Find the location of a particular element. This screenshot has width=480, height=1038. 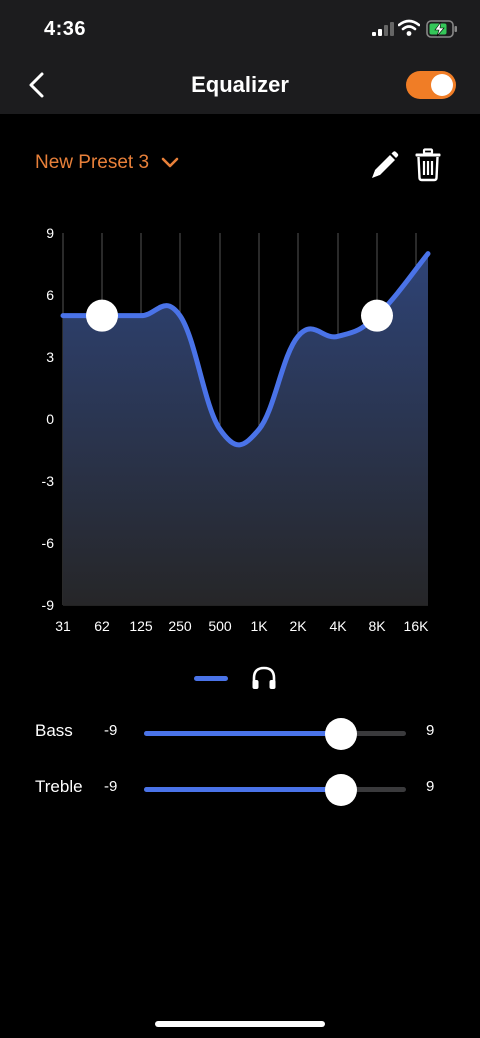

x-tick-label: 16K is located at coordinates (417, 626).